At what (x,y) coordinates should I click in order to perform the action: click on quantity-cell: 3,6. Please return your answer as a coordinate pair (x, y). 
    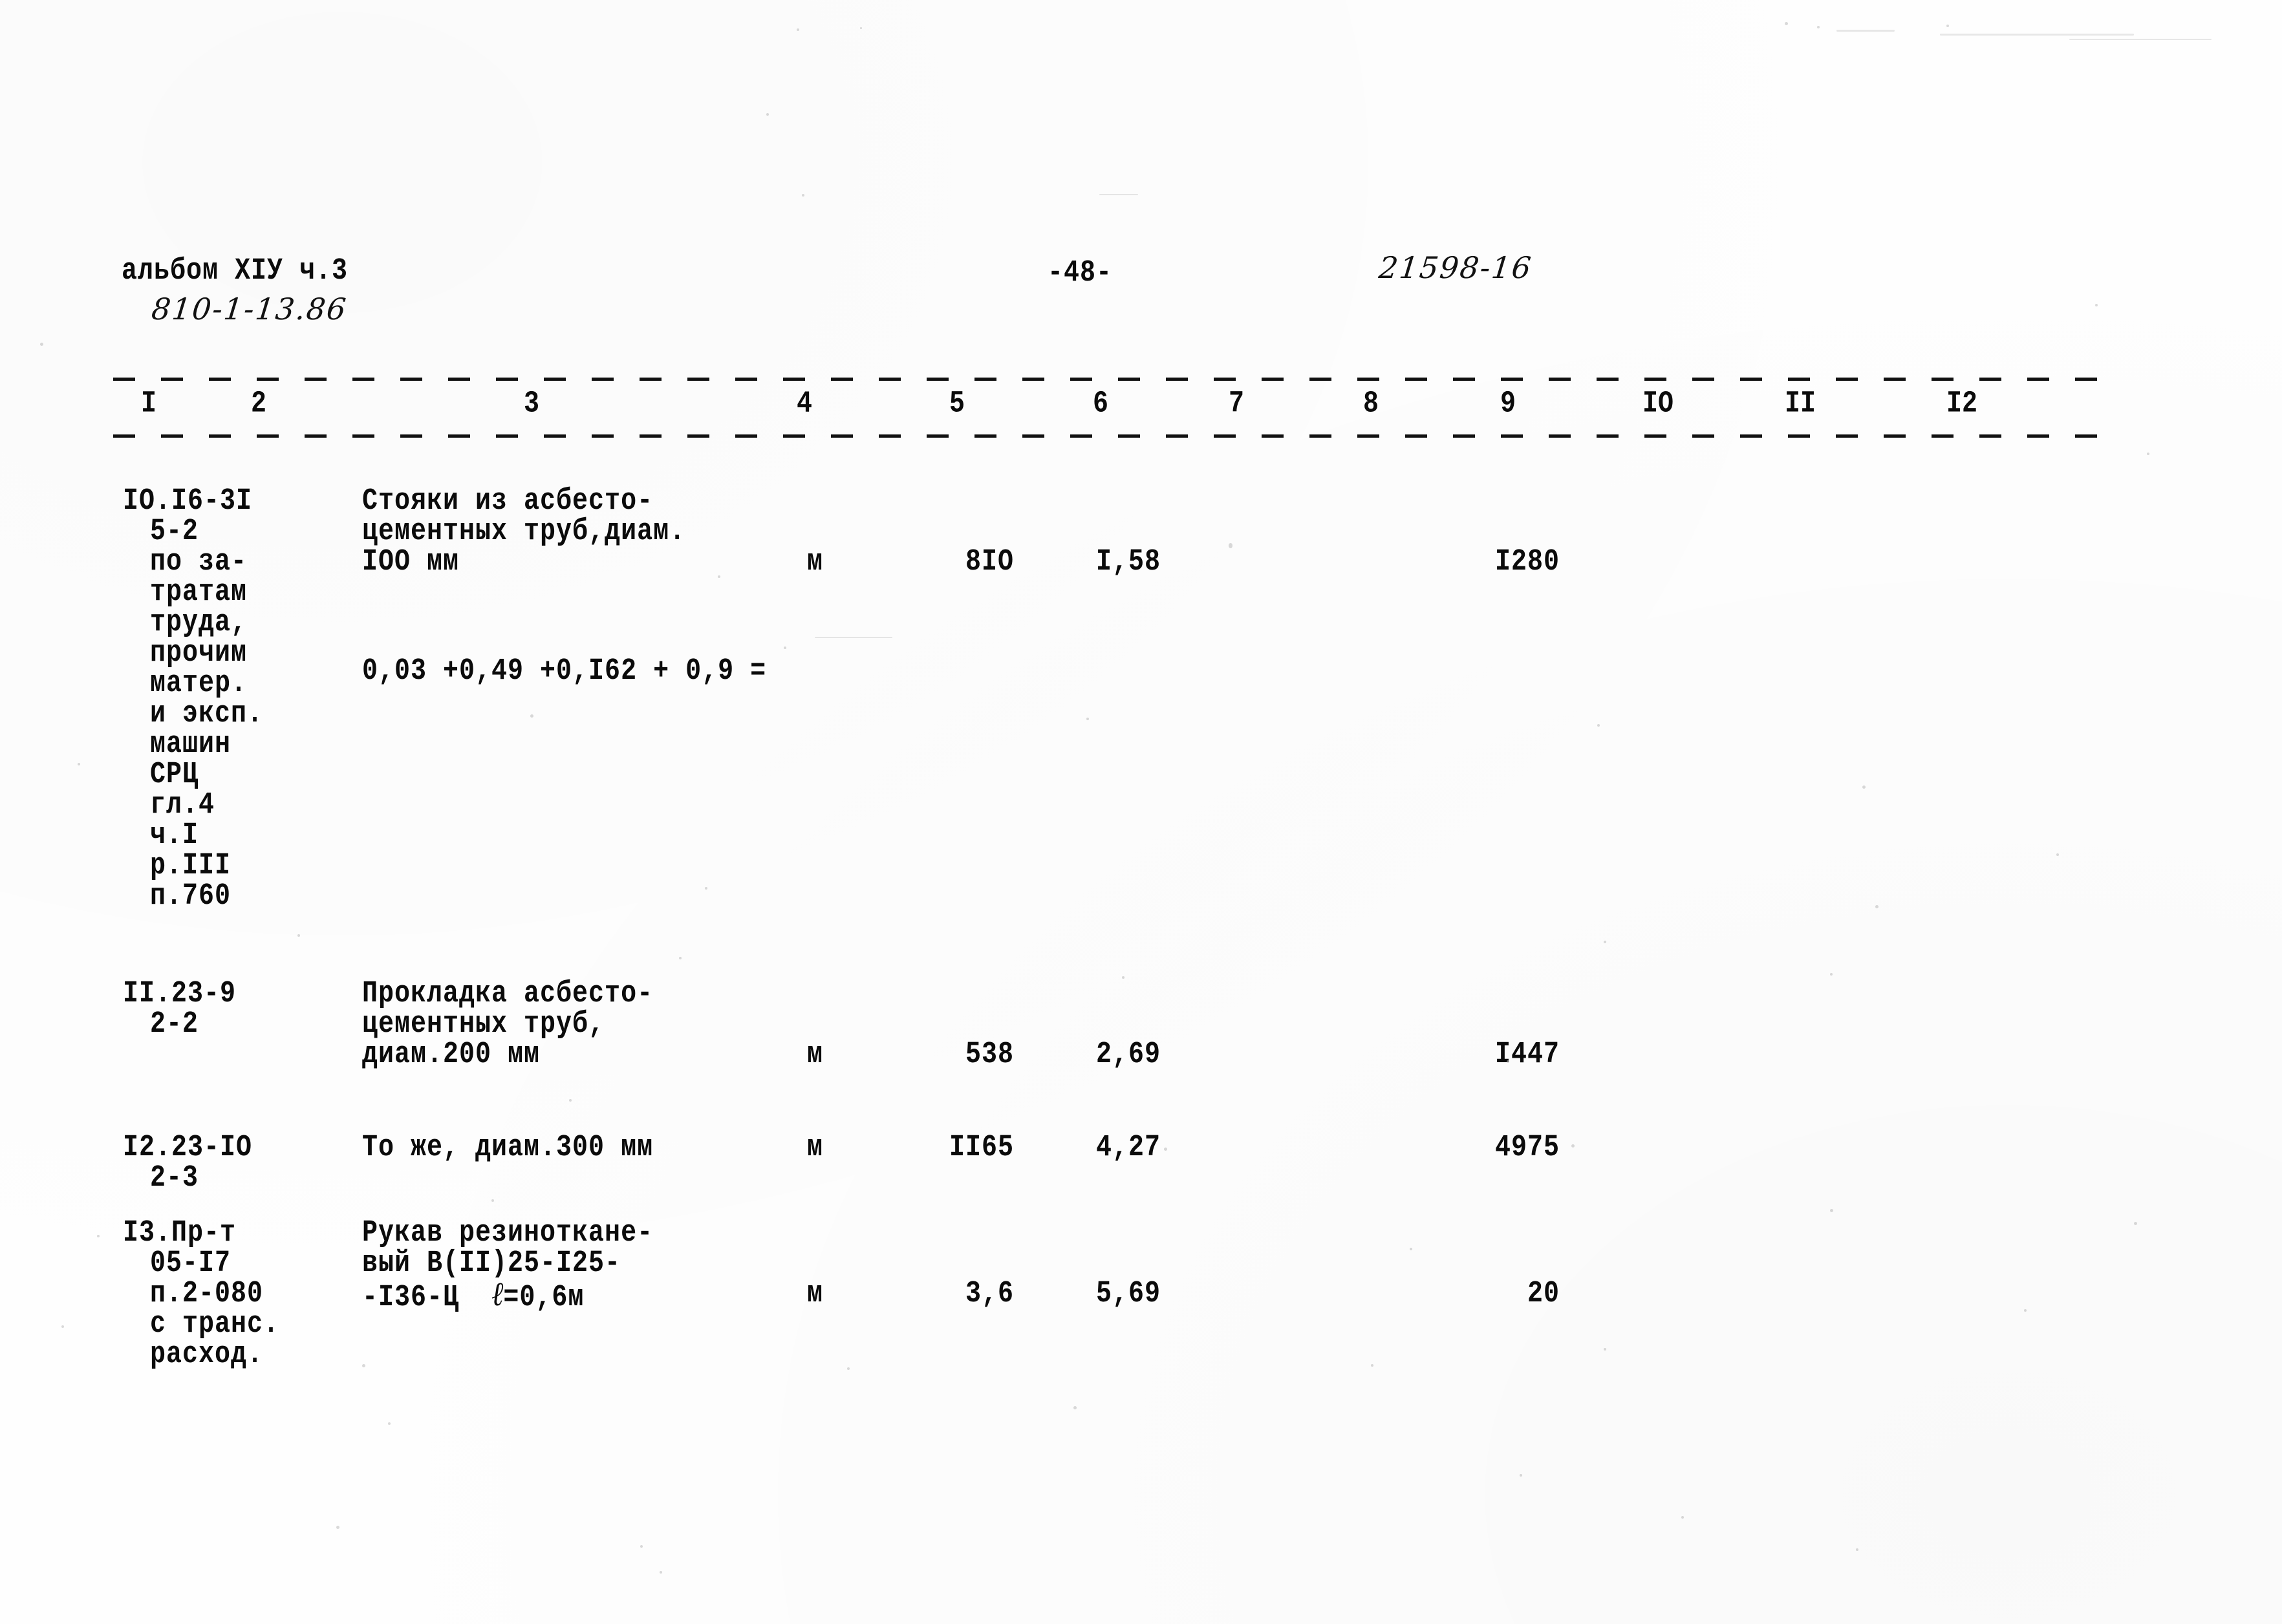
    Looking at the image, I should click on (989, 1294).